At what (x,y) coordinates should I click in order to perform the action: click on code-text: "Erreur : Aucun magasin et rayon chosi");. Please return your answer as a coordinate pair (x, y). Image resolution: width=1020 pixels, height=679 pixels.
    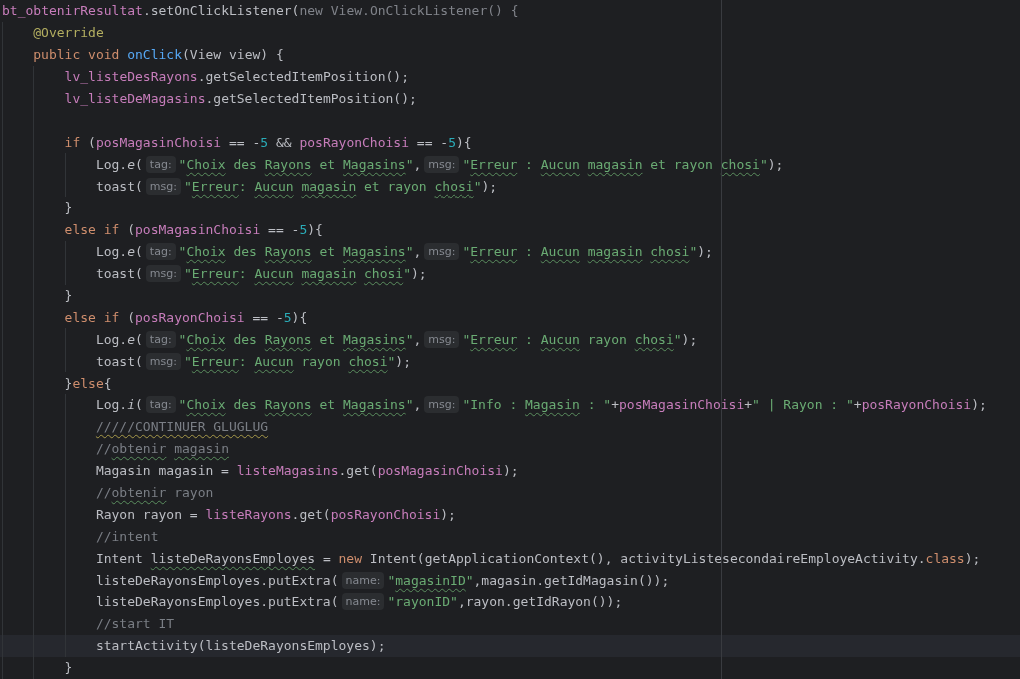
    Looking at the image, I should click on (623, 164).